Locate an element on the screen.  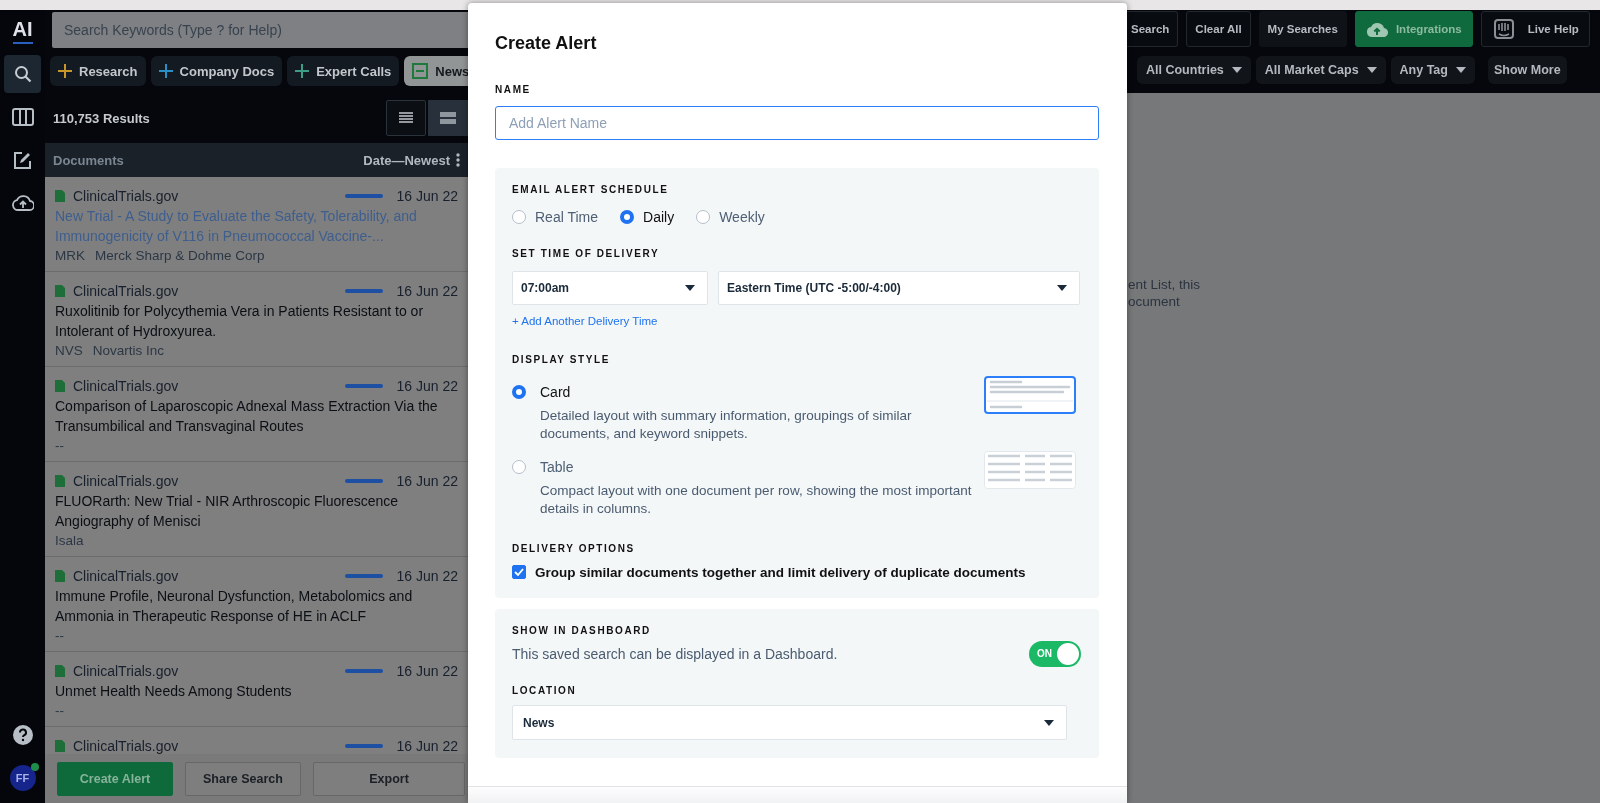
column-title: Documents is located at coordinates (89, 160).